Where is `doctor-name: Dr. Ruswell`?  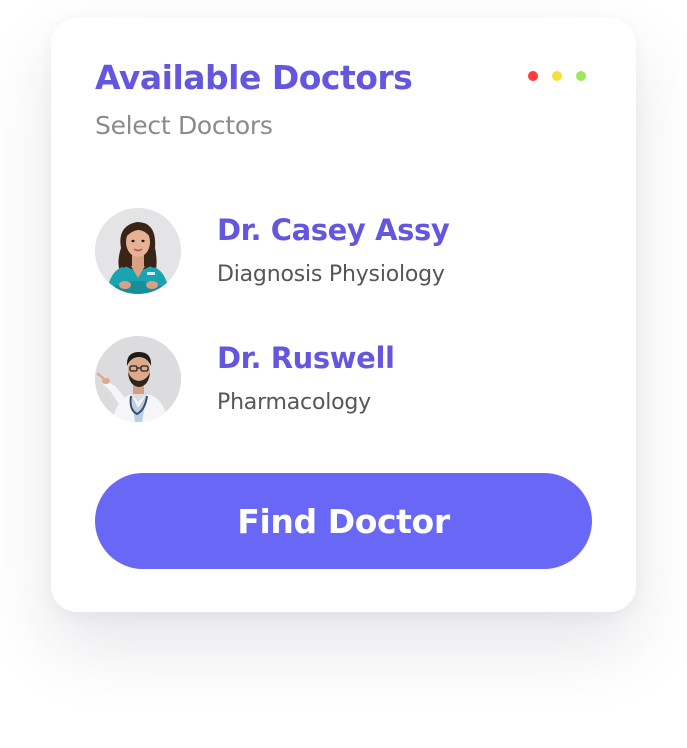 doctor-name: Dr. Ruswell is located at coordinates (306, 358).